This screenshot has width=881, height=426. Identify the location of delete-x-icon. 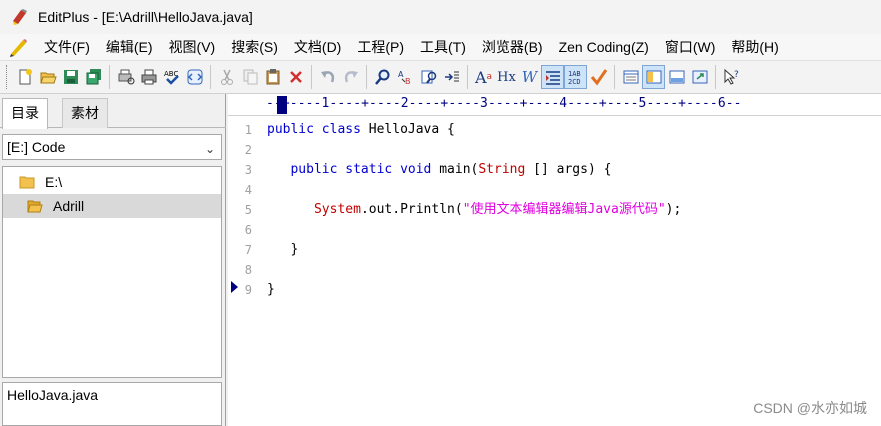
(295, 77).